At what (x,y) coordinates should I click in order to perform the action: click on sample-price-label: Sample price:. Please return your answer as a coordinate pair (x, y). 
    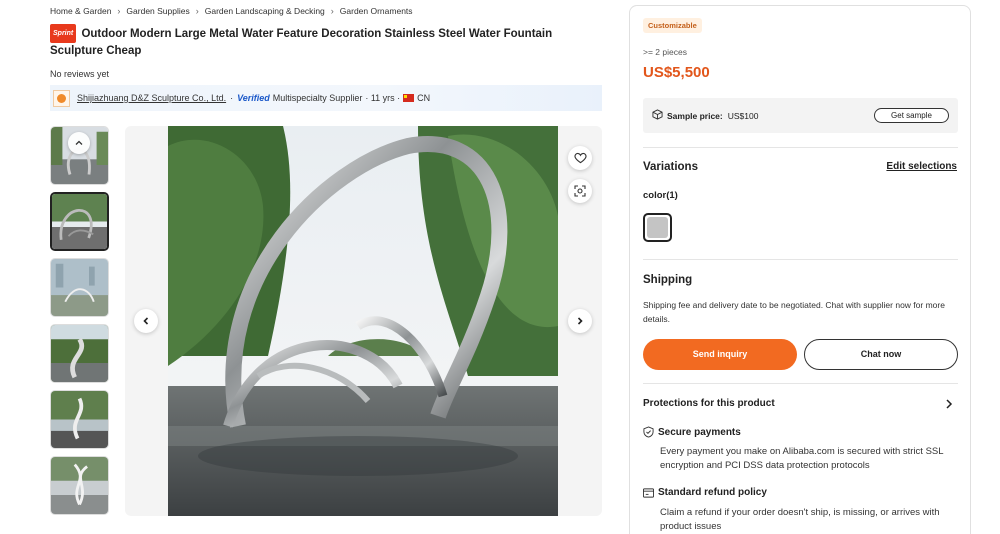
    Looking at the image, I should click on (695, 115).